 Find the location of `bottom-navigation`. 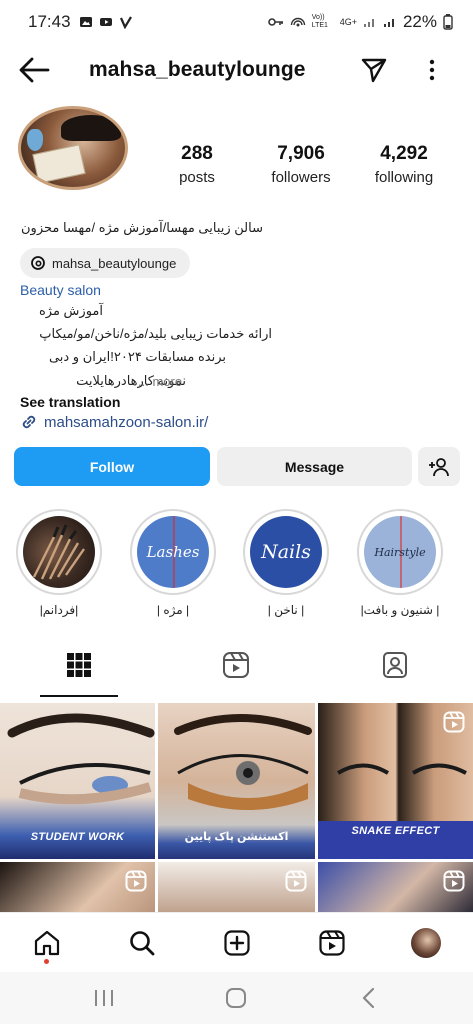

bottom-navigation is located at coordinates (236, 942).